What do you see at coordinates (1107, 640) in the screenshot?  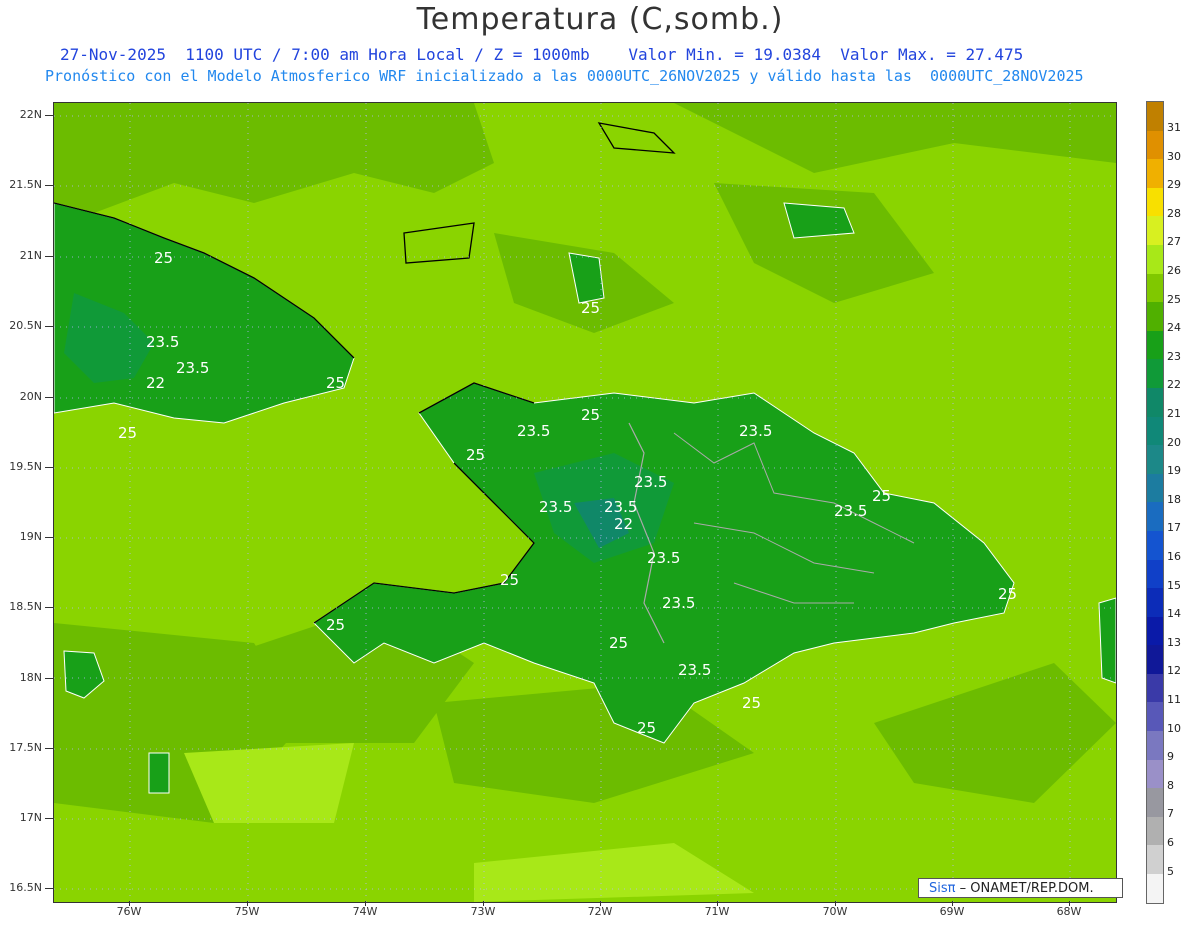 I see `puerto-rico-landmass` at bounding box center [1107, 640].